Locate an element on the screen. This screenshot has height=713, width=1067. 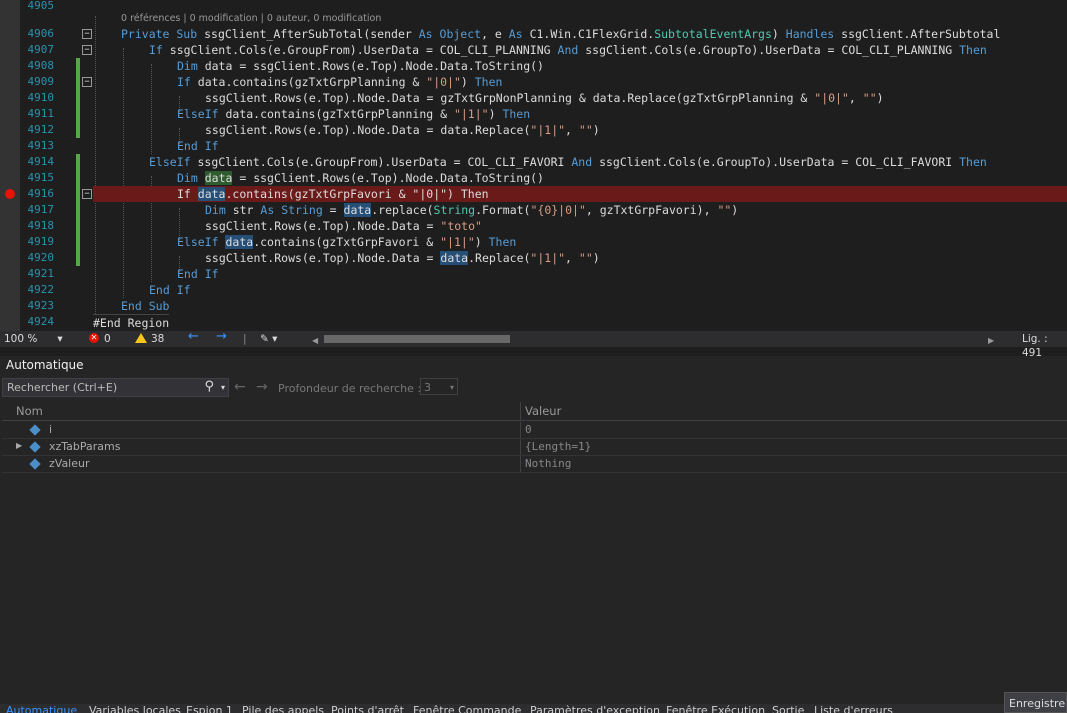
tab-immediate-window: Fenêtre Exécution is located at coordinates (715, 708).